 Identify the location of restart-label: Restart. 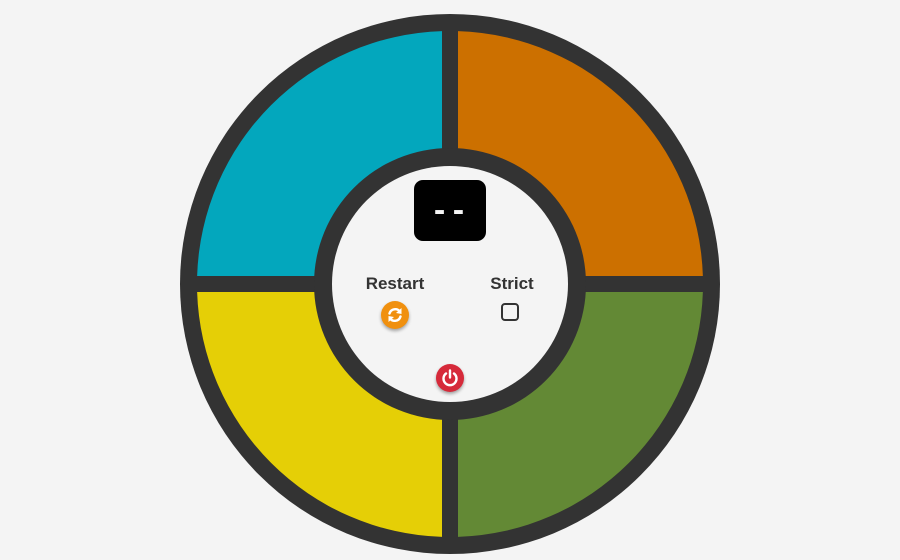
(395, 283).